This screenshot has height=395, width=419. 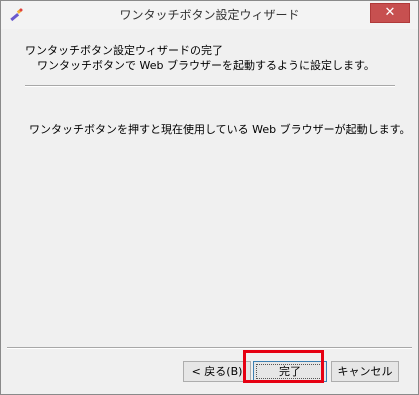 What do you see at coordinates (365, 371) in the screenshot?
I see `cancel-button: キャンセル` at bounding box center [365, 371].